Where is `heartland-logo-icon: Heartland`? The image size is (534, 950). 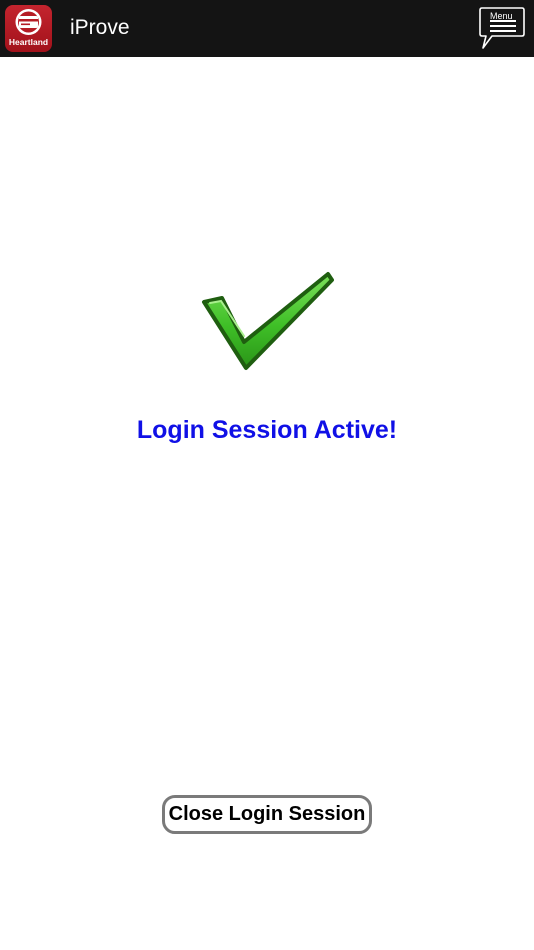 heartland-logo-icon: Heartland is located at coordinates (28, 28).